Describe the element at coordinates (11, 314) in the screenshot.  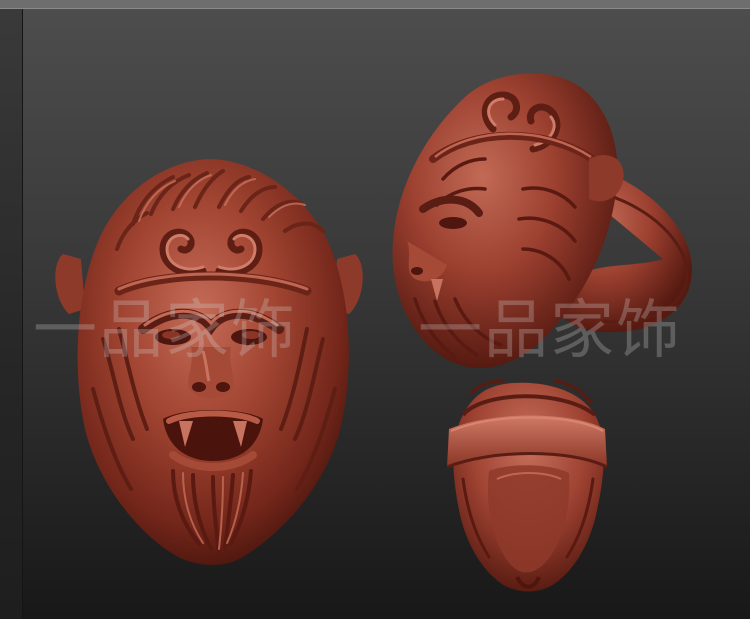
I see `left-tool-shelf` at that location.